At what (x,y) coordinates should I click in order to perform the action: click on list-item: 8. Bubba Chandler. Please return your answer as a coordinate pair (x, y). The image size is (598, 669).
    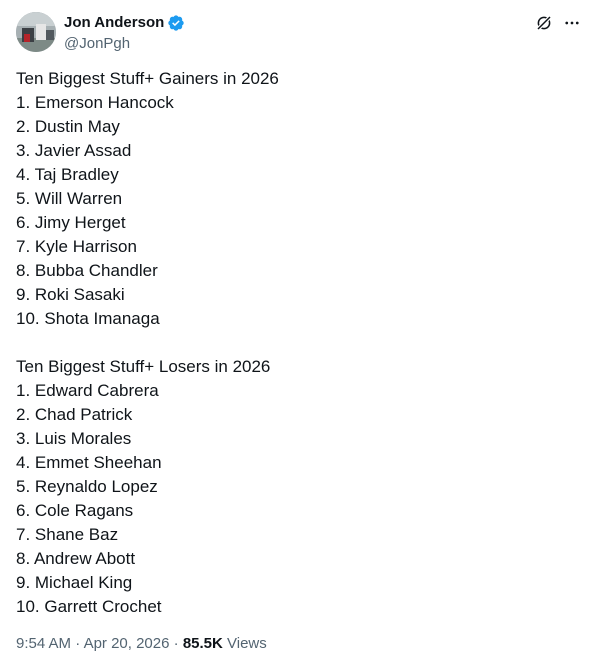
    Looking at the image, I should click on (87, 270).